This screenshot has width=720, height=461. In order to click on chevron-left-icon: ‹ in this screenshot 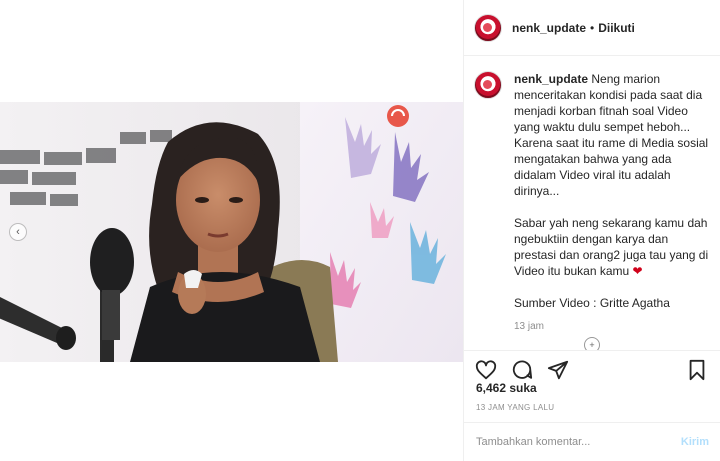, I will do `click(18, 232)`.